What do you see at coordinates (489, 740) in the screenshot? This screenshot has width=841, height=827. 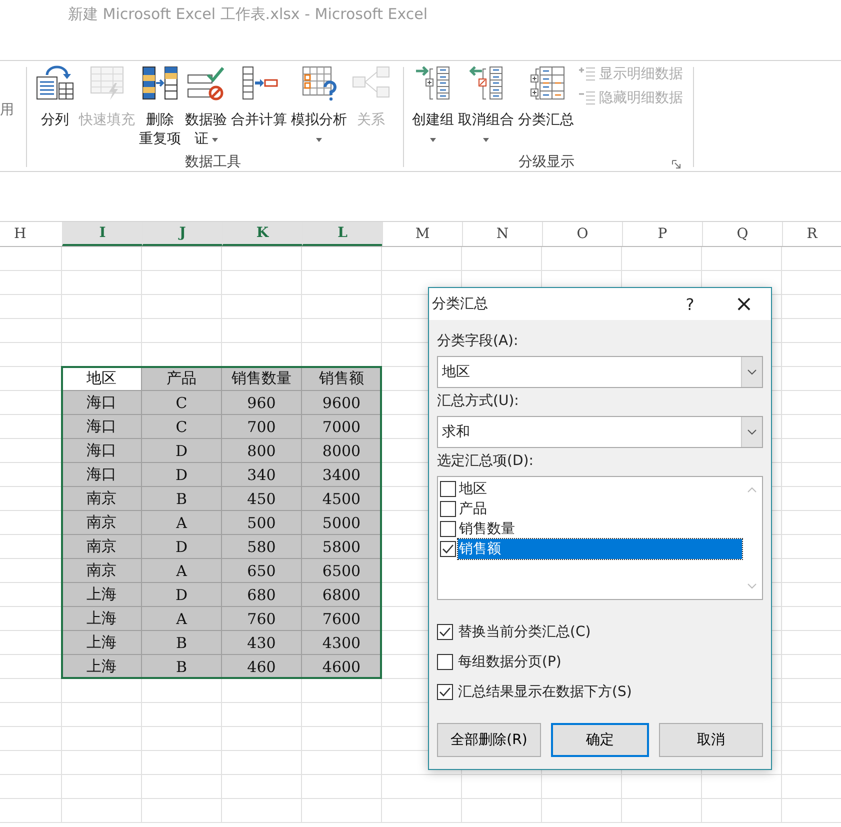 I see `dialog-button: 全部删除(R)` at bounding box center [489, 740].